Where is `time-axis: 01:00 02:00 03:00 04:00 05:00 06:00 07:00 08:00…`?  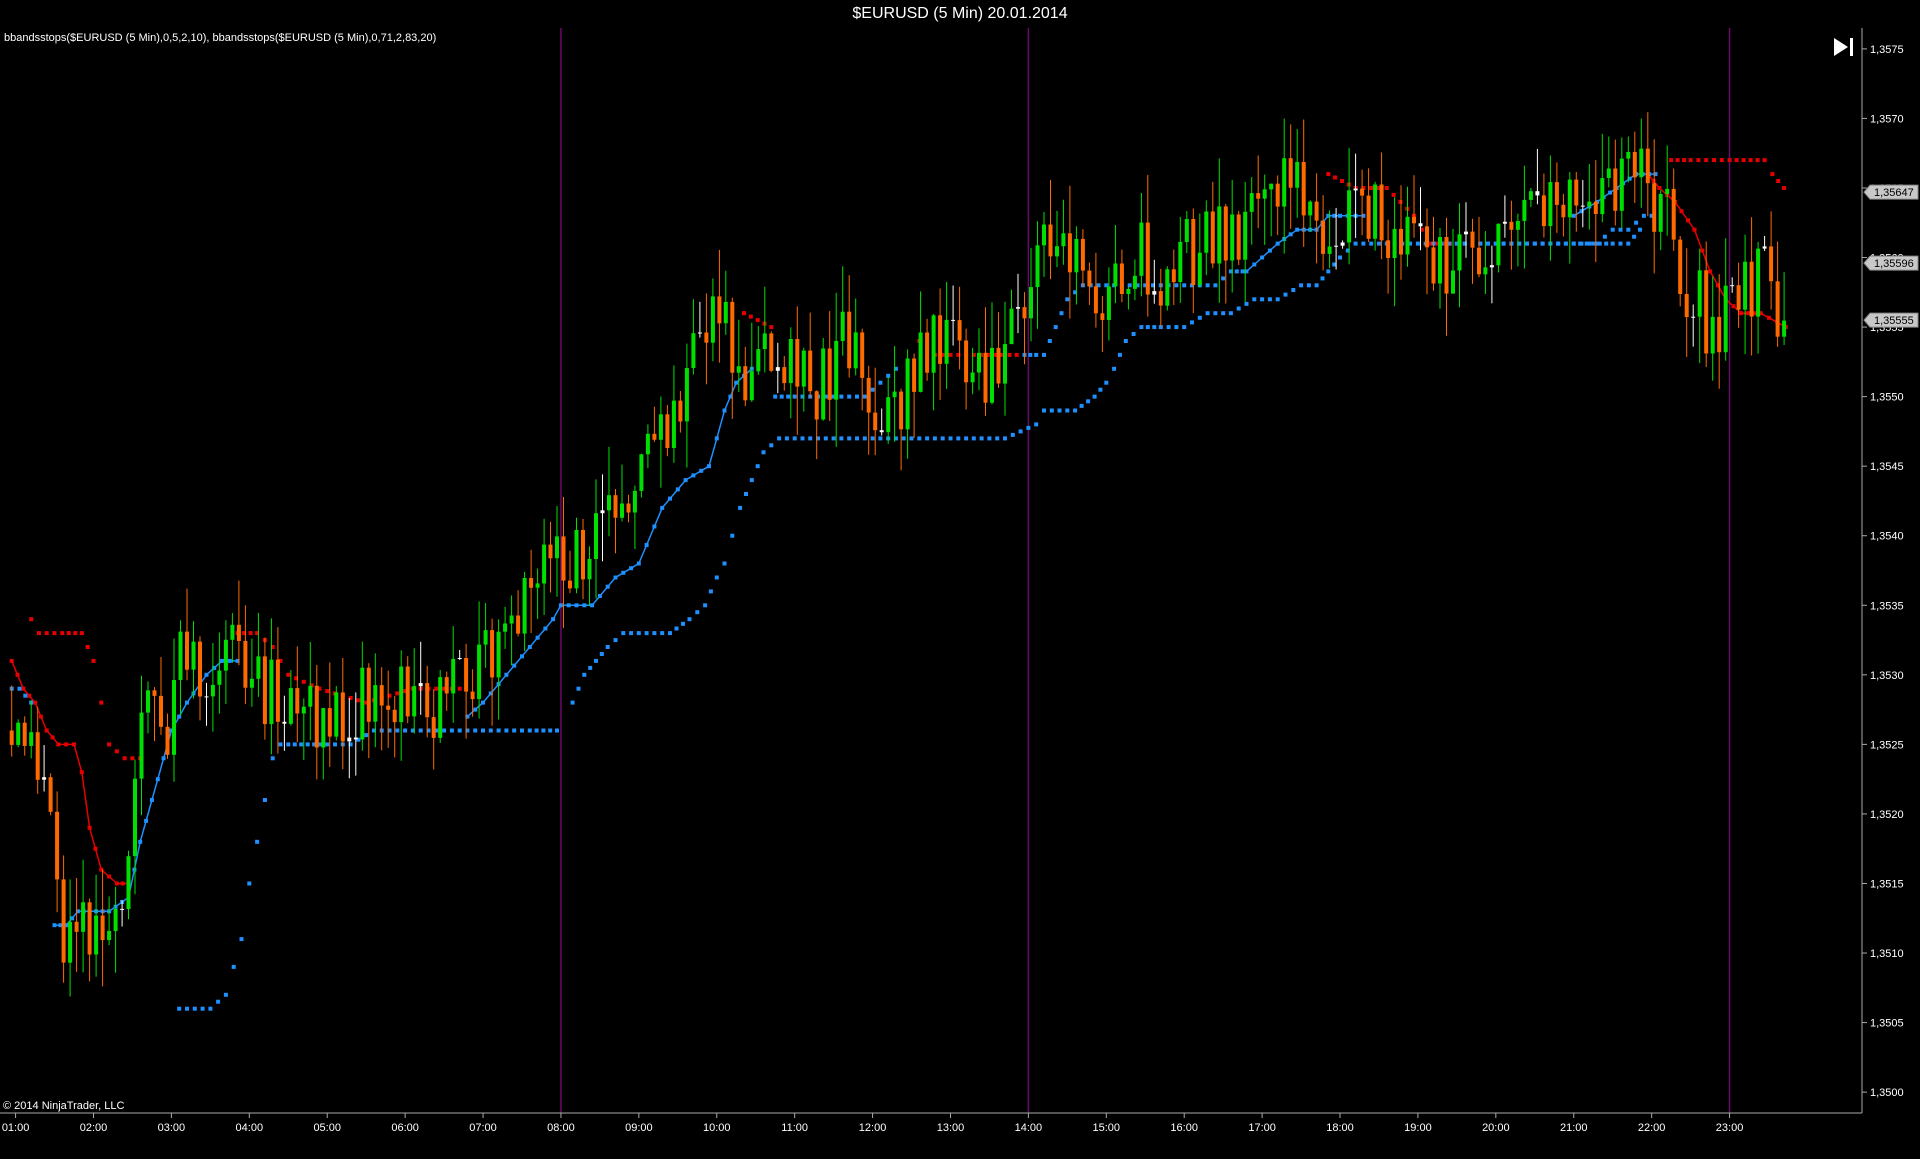 time-axis: 01:00 02:00 03:00 04:00 05:00 06:00 07:00 08:00… is located at coordinates (931, 1123).